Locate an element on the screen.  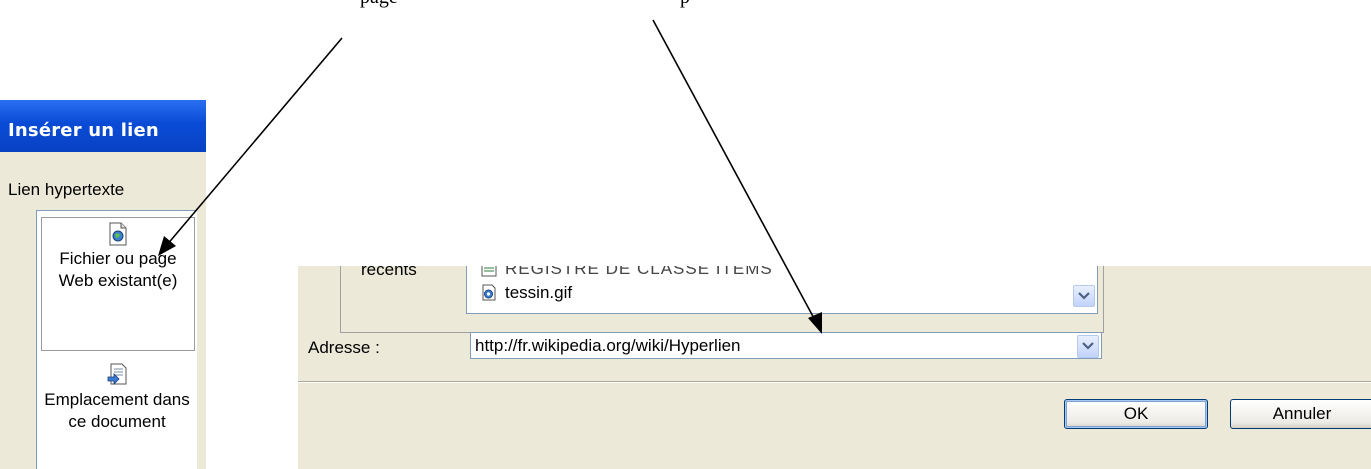
annotation-arrow-left is located at coordinates (254, 142).